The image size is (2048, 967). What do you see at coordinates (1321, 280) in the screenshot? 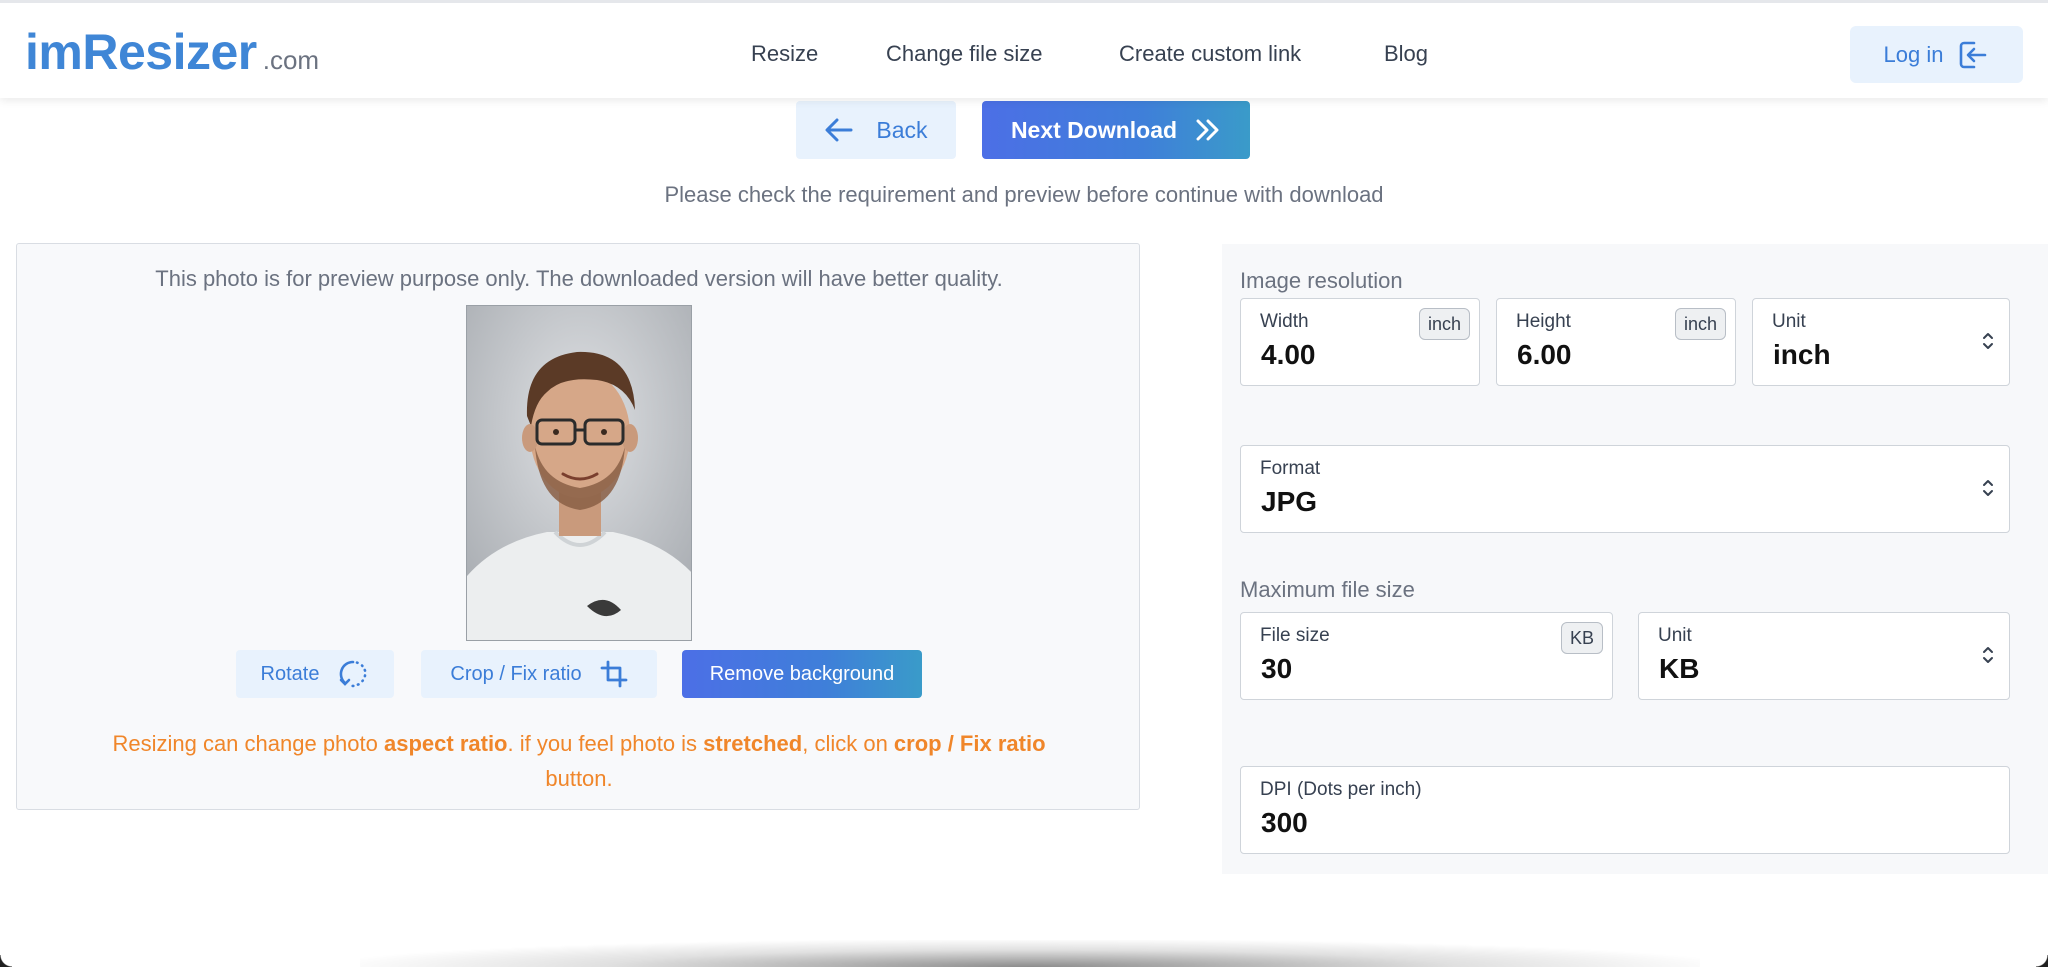
I see `image-resolution-label: Image resolution` at bounding box center [1321, 280].